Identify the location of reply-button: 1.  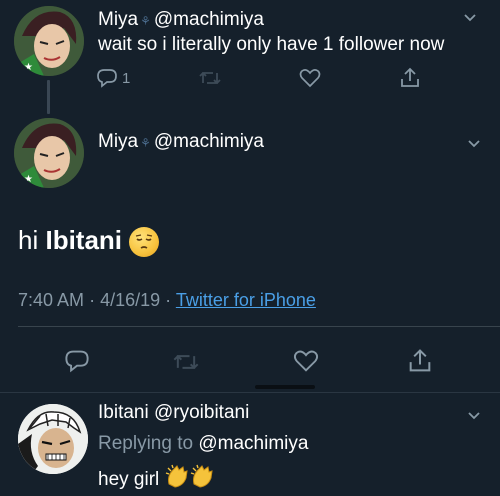
(113, 78).